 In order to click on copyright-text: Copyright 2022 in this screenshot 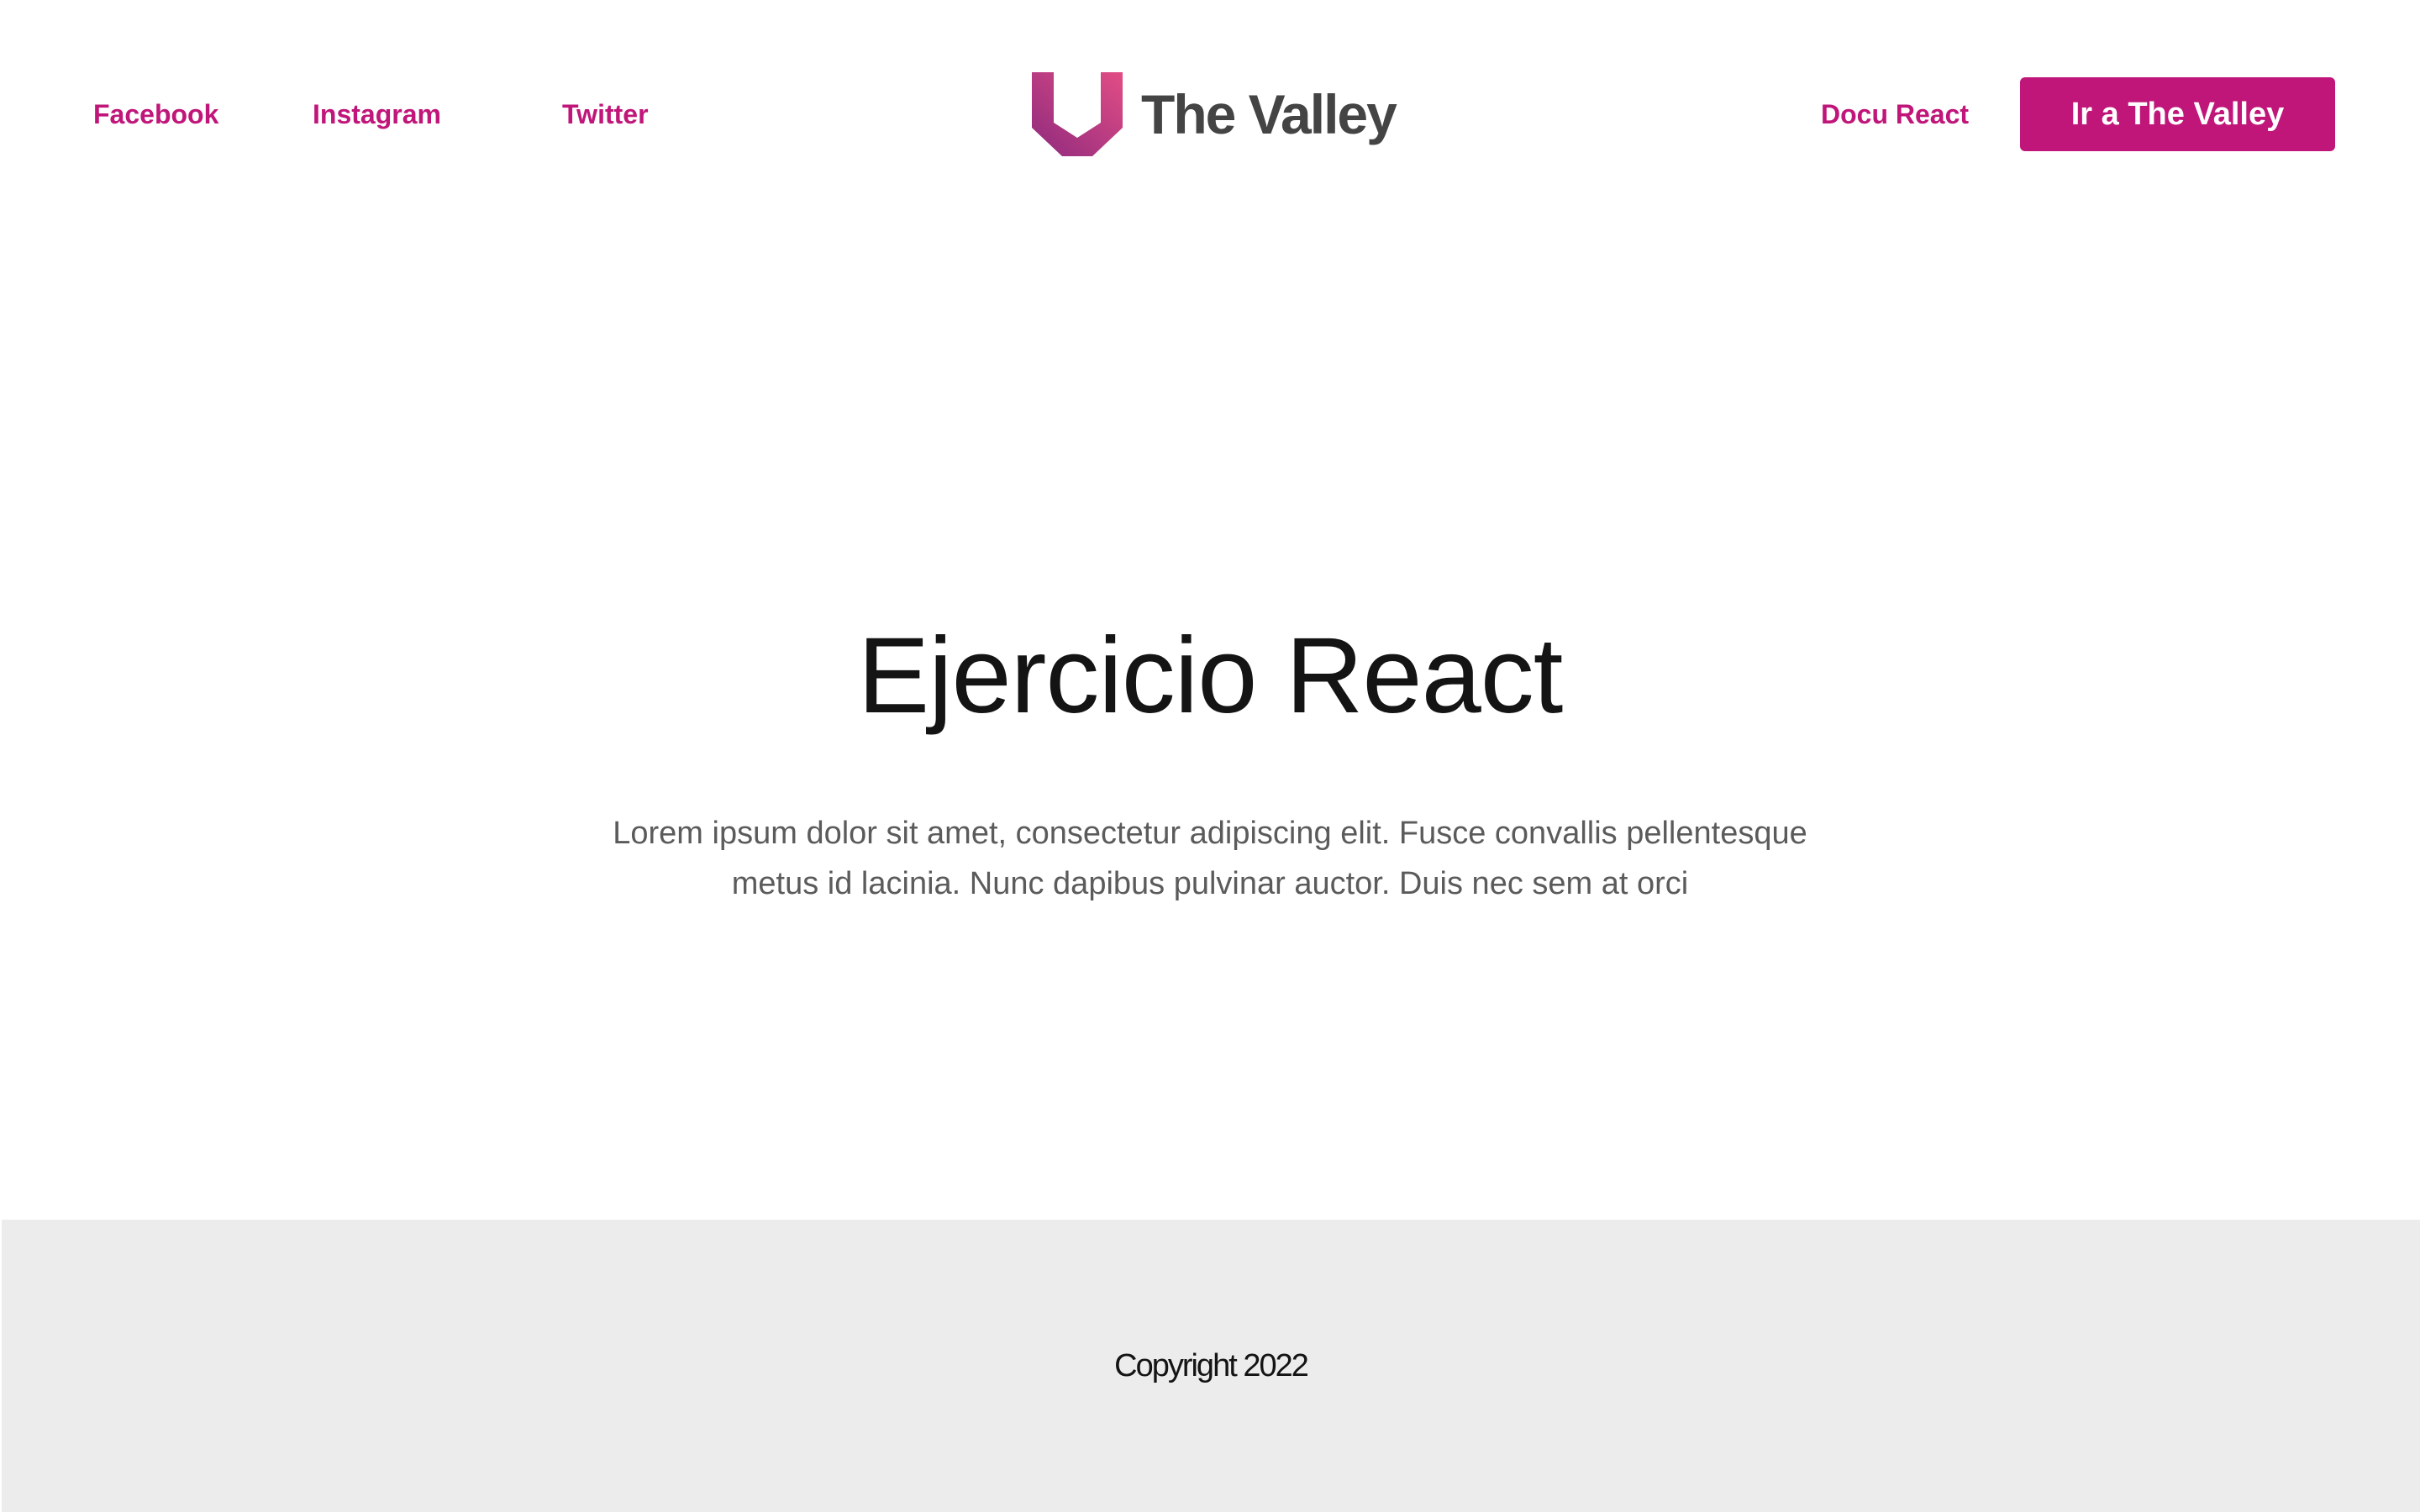, I will do `click(1211, 1365)`.